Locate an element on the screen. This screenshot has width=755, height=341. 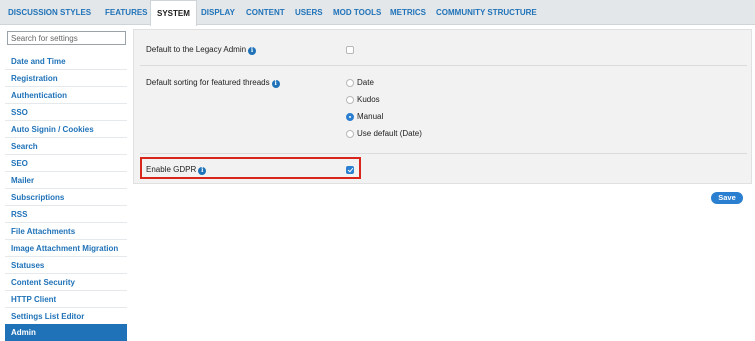
sidebar-item-search: Search is located at coordinates (66, 146).